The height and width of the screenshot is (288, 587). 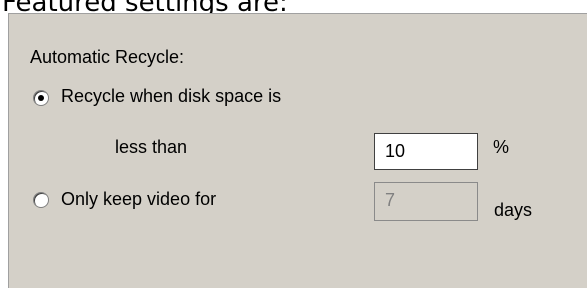 I want to click on keep-video-radio, so click(x=41, y=200).